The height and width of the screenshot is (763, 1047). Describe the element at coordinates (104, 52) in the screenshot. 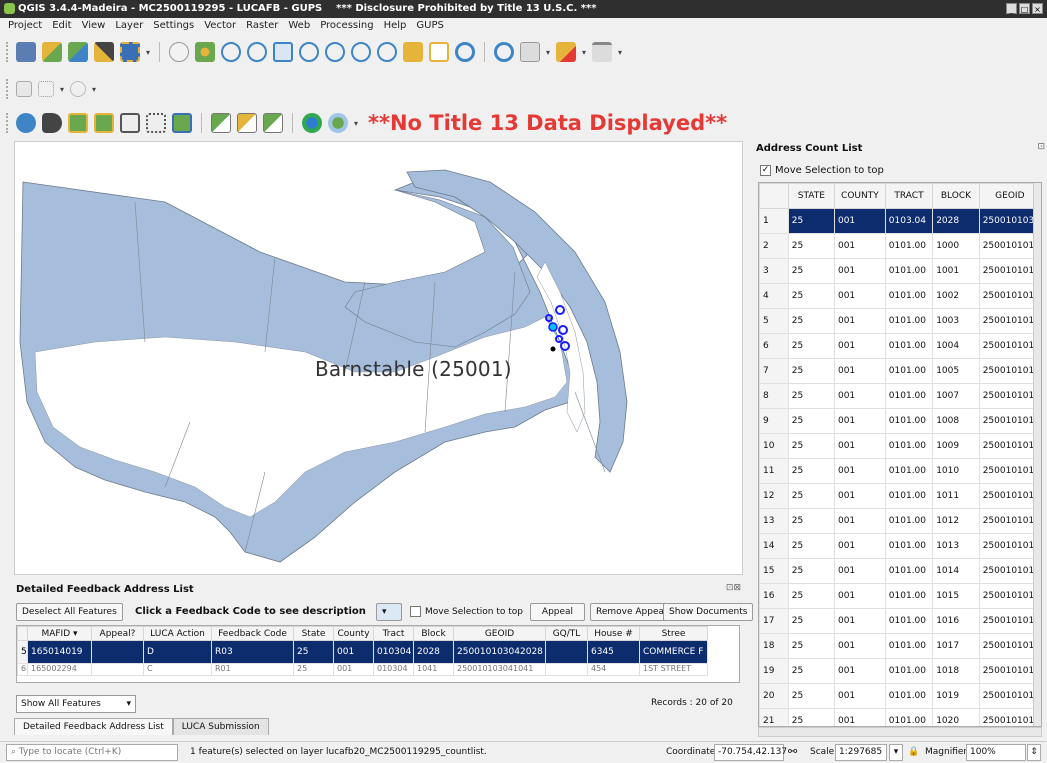

I see `toggle-editing-icon` at that location.